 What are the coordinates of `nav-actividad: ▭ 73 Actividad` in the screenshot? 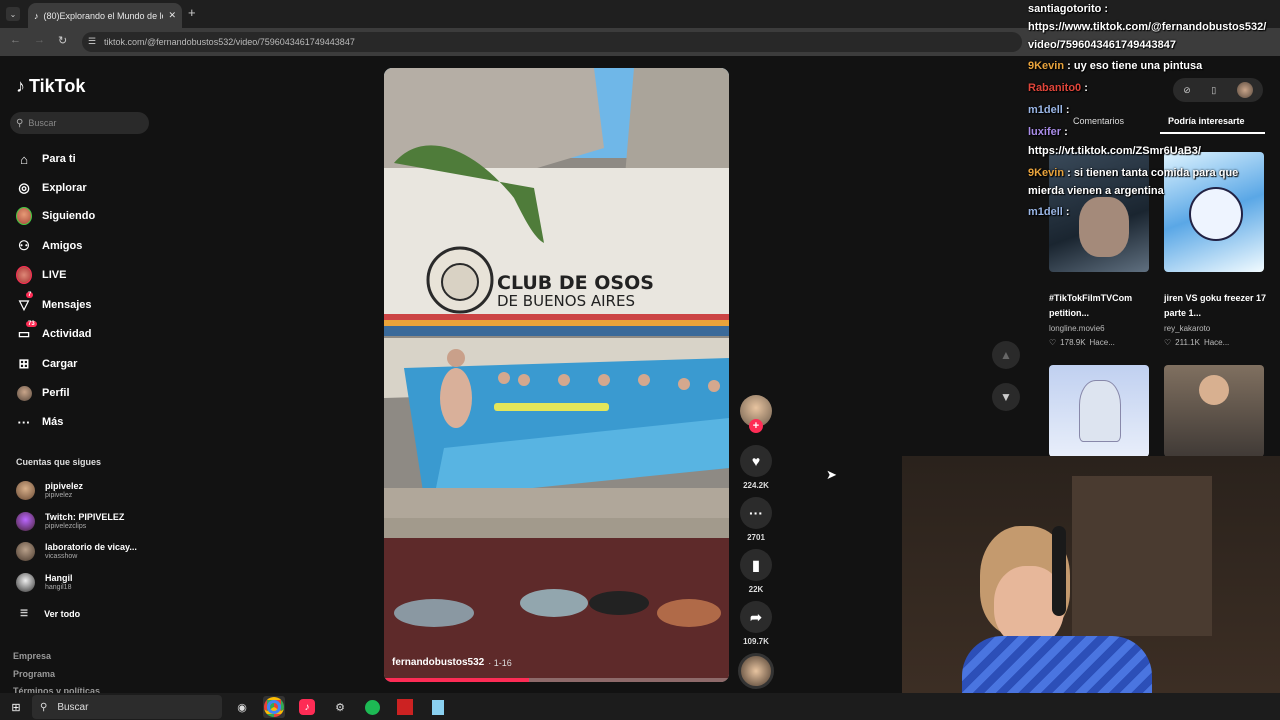 It's located at (54, 331).